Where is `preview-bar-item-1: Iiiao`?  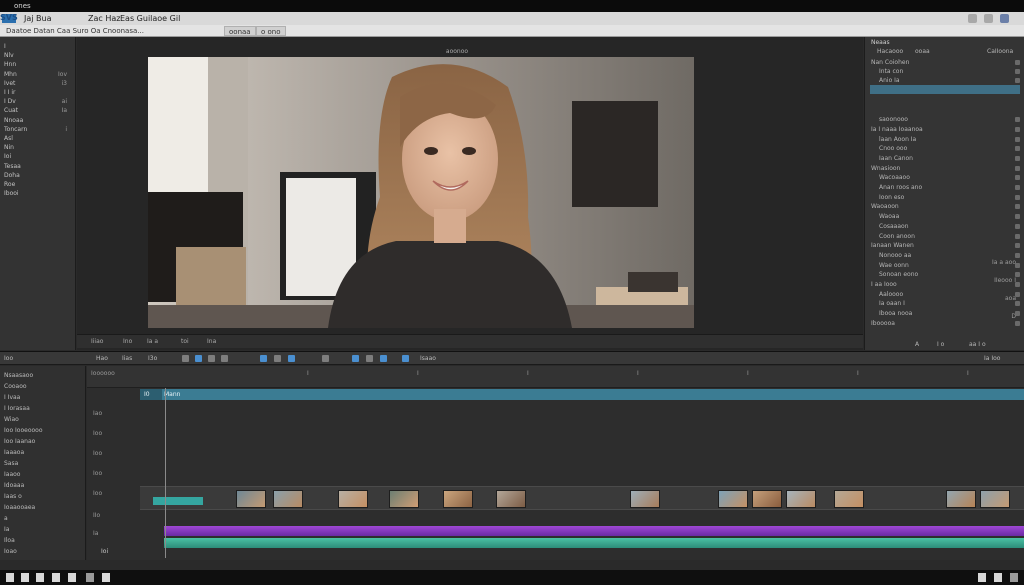
preview-bar-item-1: Iiiao is located at coordinates (97, 341).